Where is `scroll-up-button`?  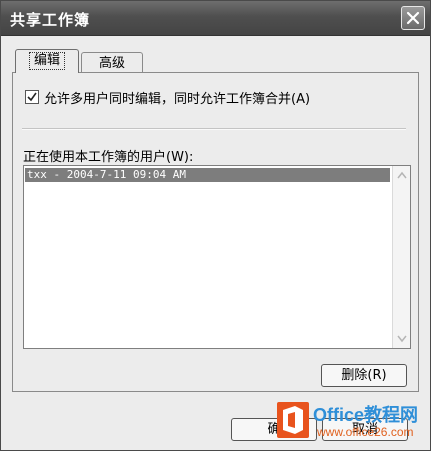 scroll-up-button is located at coordinates (402, 175).